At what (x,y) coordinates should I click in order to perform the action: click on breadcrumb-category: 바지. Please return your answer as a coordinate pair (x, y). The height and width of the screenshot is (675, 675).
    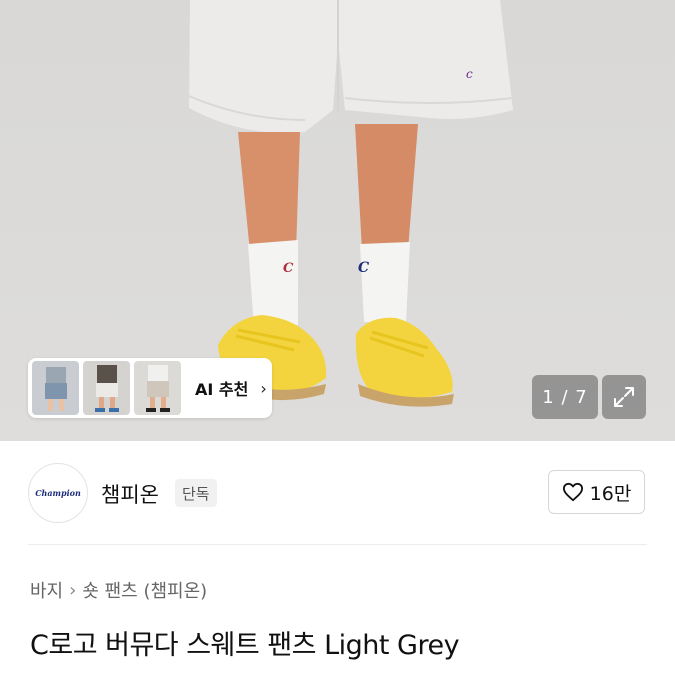
    Looking at the image, I should click on (46, 590).